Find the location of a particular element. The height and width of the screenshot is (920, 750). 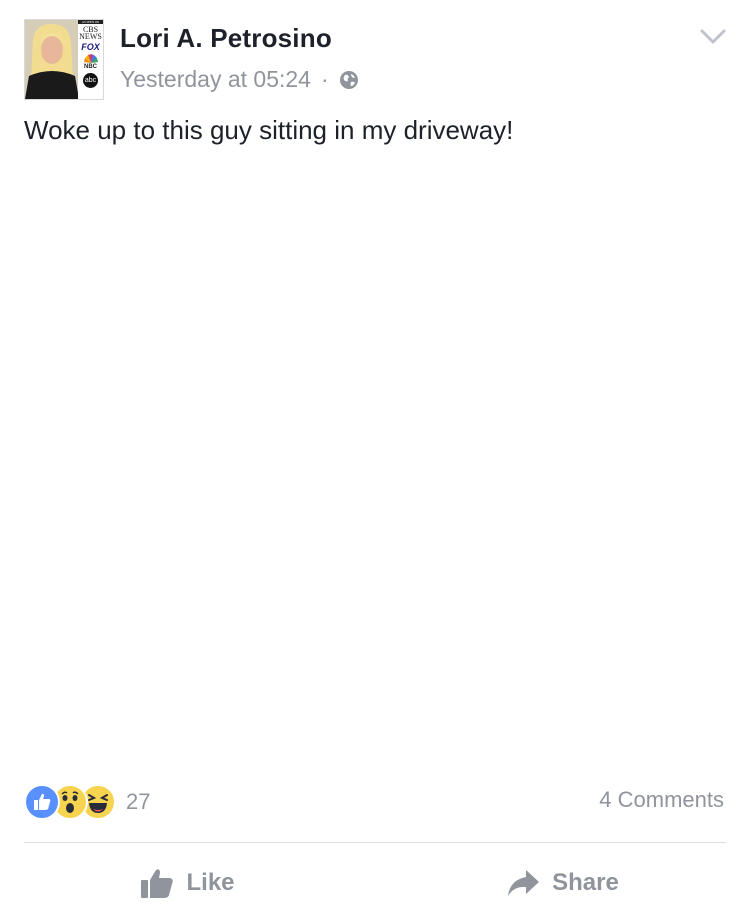

post-actions: Like Share is located at coordinates (375, 883).